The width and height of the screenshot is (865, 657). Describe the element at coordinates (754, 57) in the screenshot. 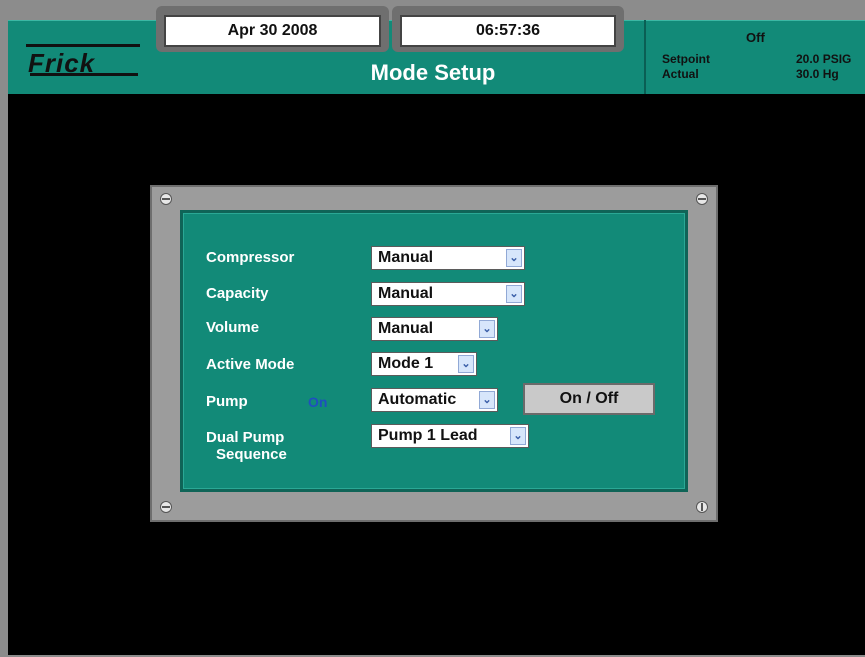

I see `status-panel: Off Setpoint Actual 20.0 PSIG 30.0 Hg` at that location.